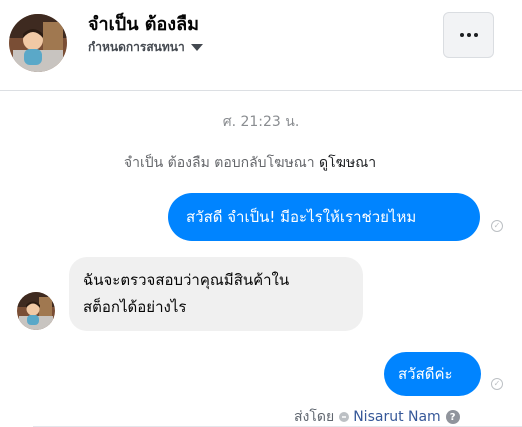  What do you see at coordinates (136, 47) in the screenshot?
I see `manage-conversation-label: กำหนดการสนทนา` at bounding box center [136, 47].